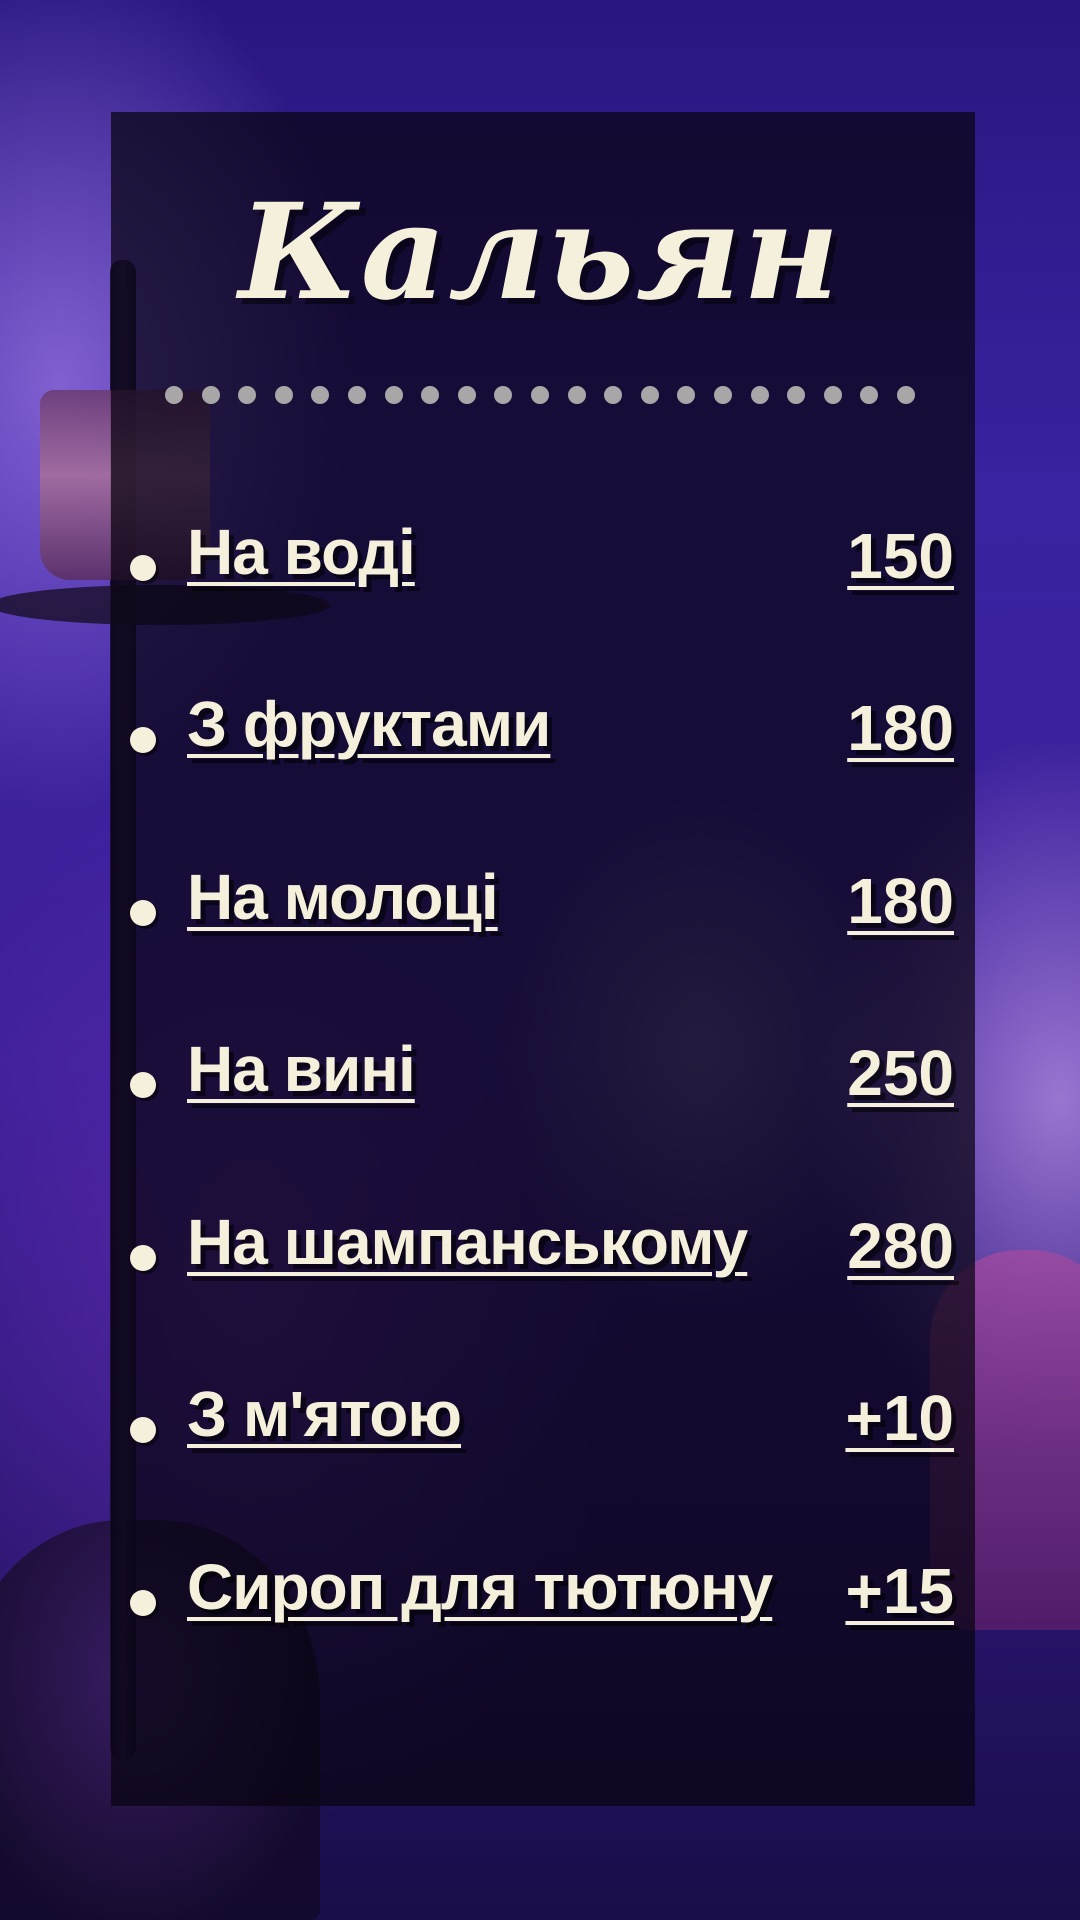 This screenshot has height=1920, width=1080. What do you see at coordinates (900, 1073) in the screenshot?
I see `menu-item-price: 250` at bounding box center [900, 1073].